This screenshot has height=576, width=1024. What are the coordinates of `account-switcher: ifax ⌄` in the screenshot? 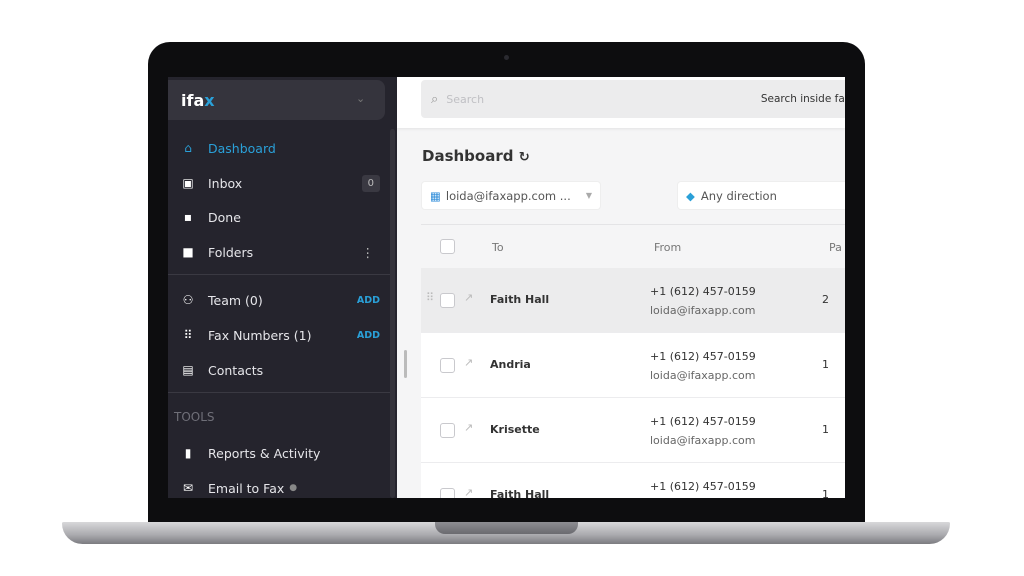 It's located at (276, 100).